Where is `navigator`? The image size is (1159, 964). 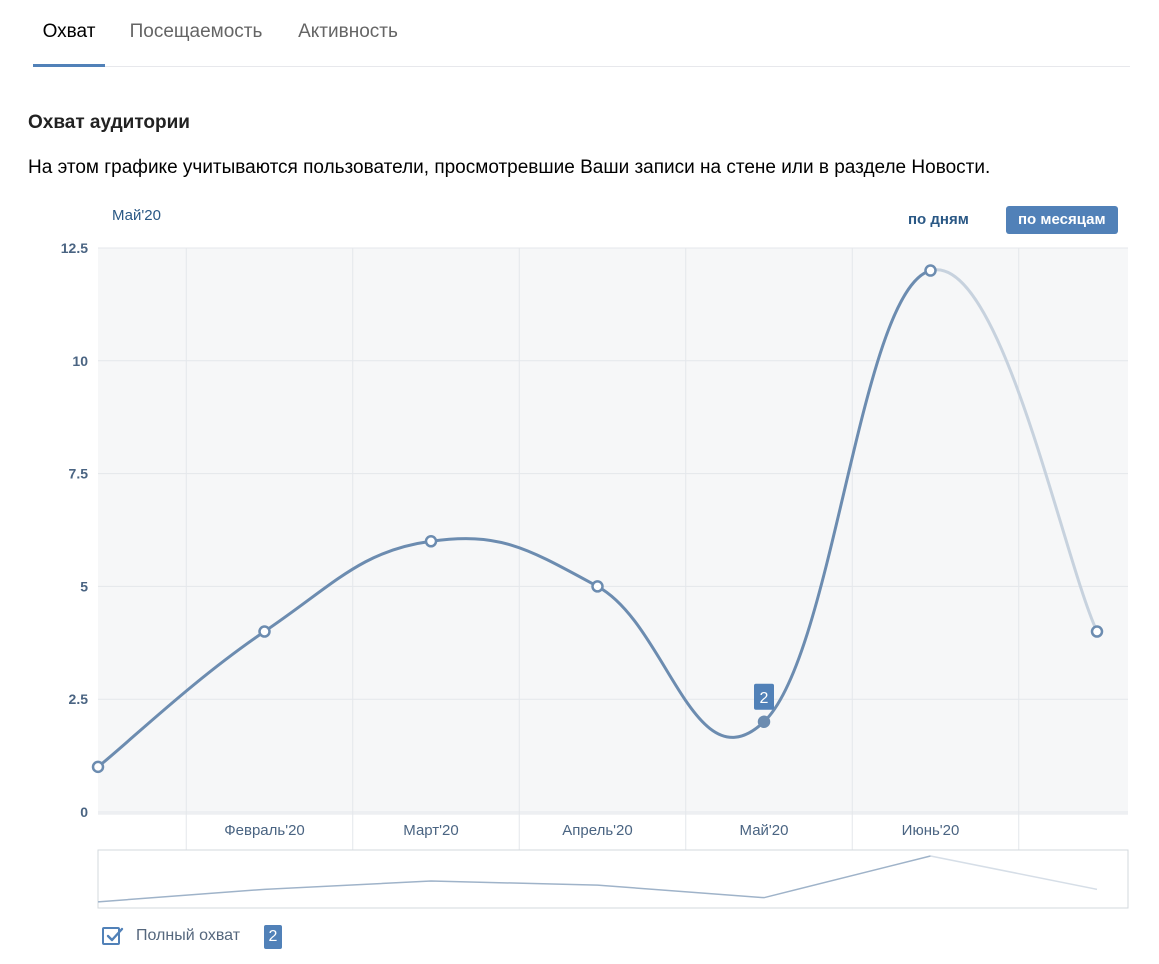 navigator is located at coordinates (613, 879).